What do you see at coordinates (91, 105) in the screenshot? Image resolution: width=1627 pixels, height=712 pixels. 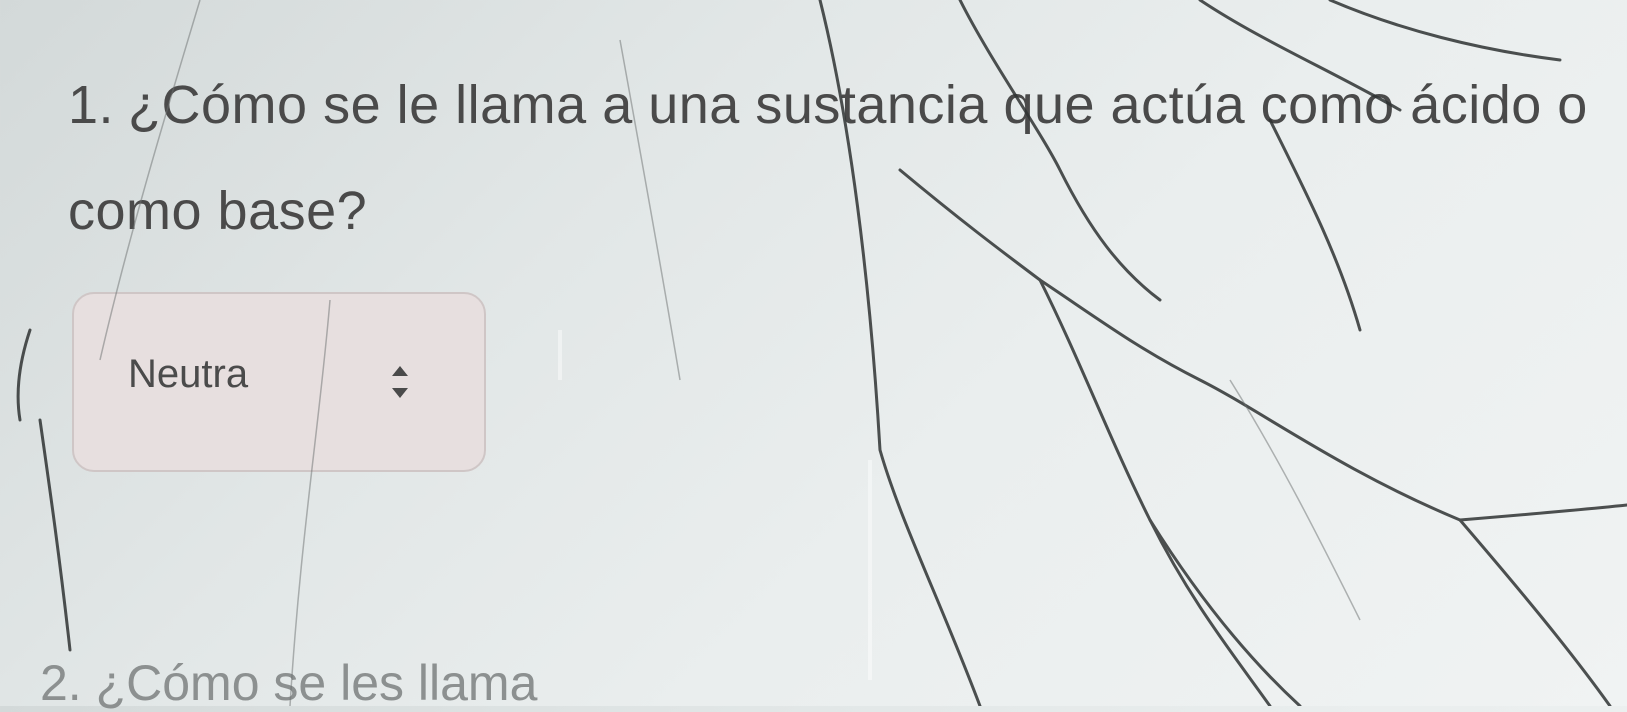 I see `question-number: 1.` at bounding box center [91, 105].